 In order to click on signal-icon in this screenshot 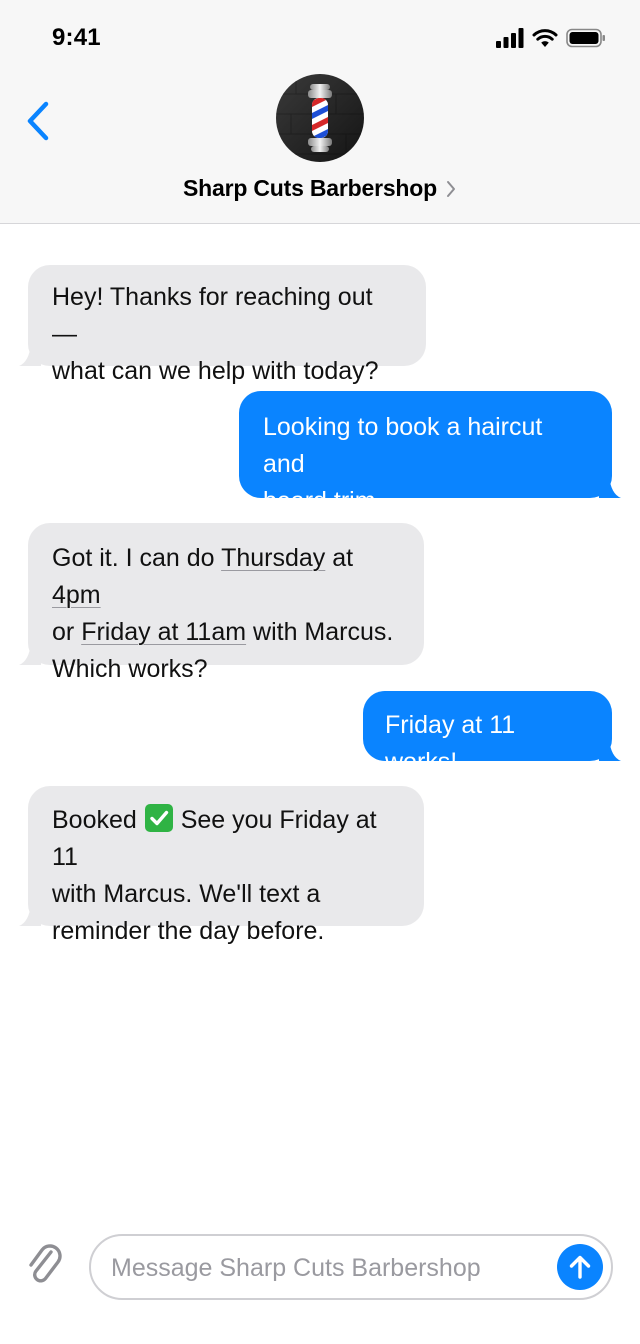, I will do `click(510, 38)`.